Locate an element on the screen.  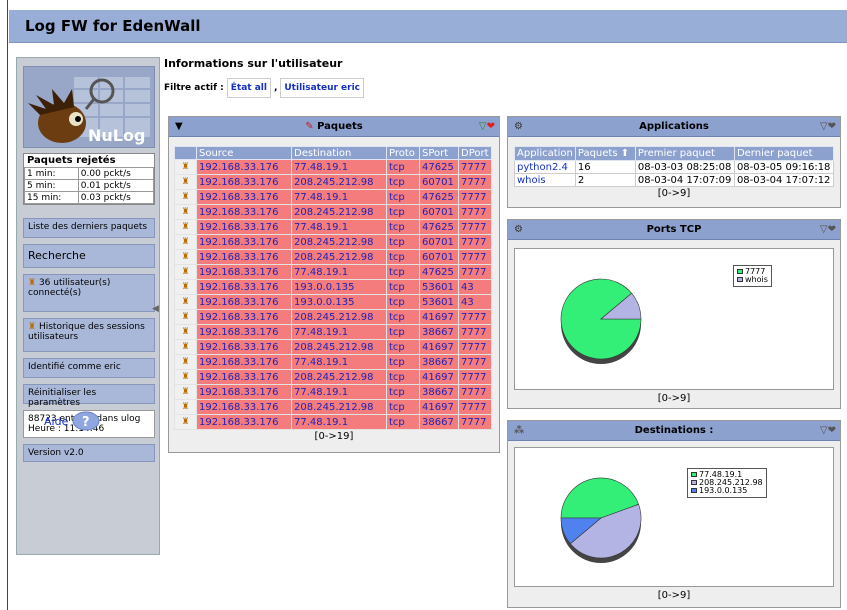
column-header: SPort is located at coordinates (439, 153).